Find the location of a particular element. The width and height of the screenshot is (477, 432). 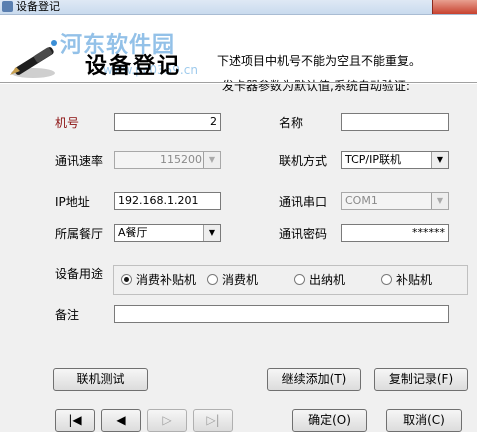

header-note-2: 发卡器参数为默认值,系统自动验证: is located at coordinates (316, 86).